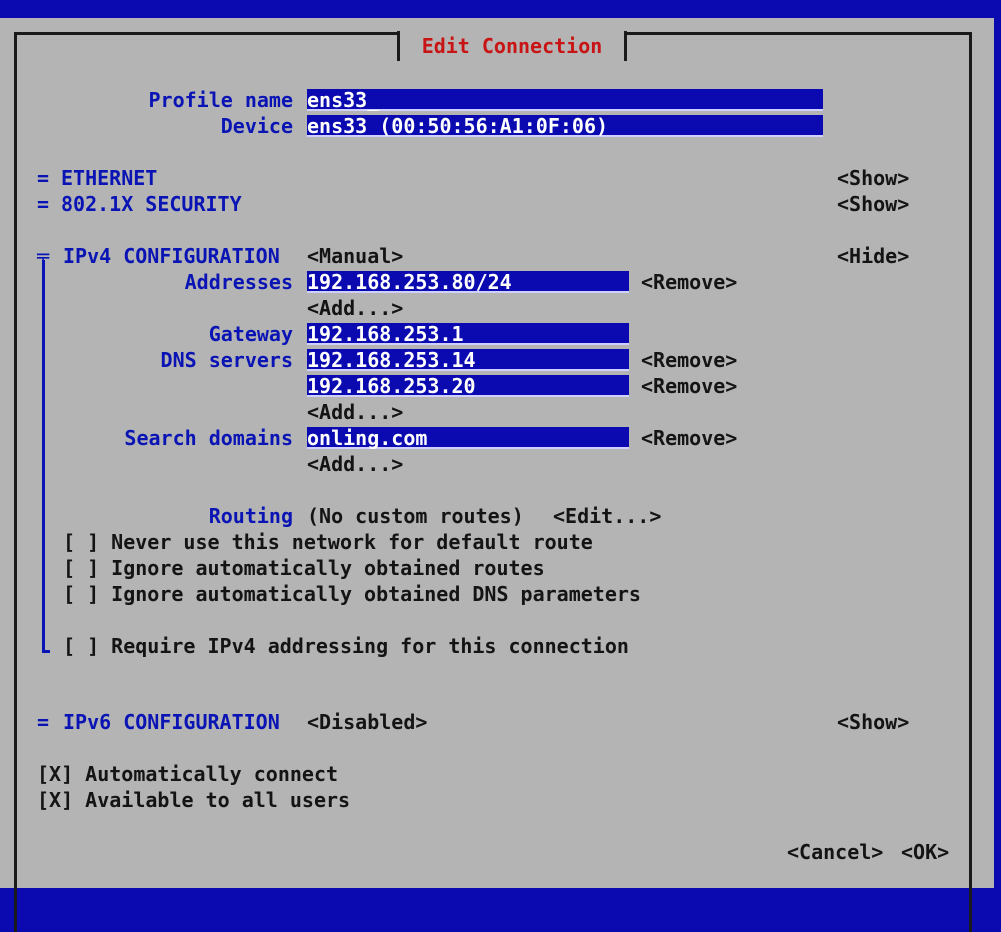  Describe the element at coordinates (238, 282) in the screenshot. I see `addresses-label: Addresses` at that location.